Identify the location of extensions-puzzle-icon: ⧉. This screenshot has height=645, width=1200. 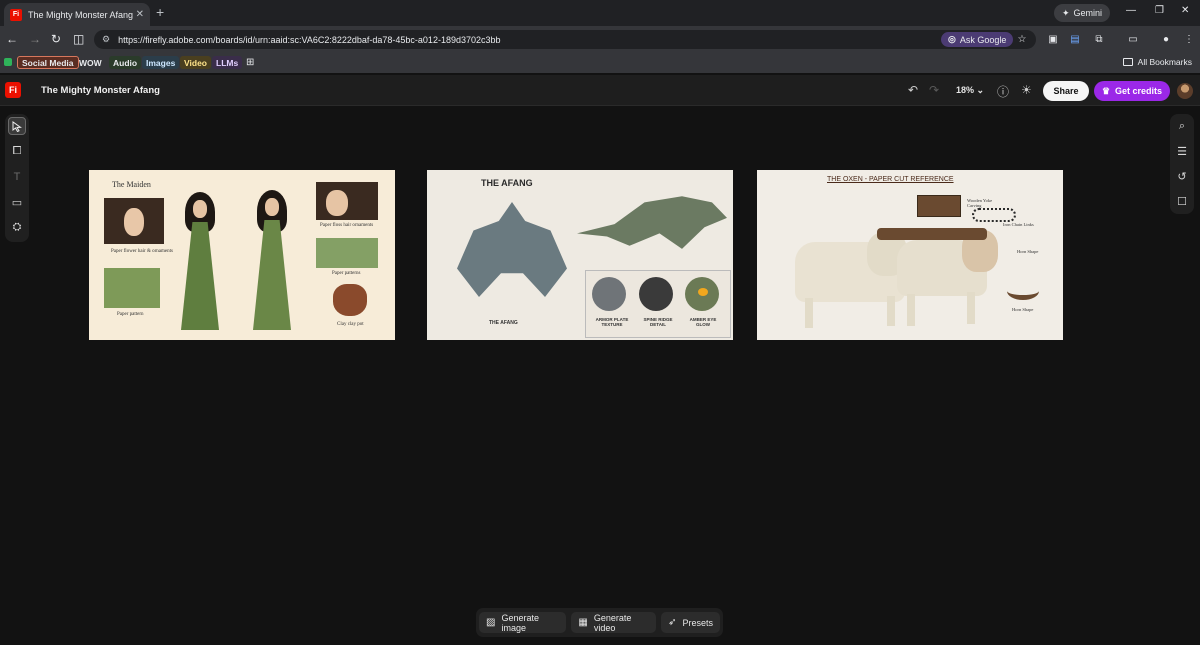
(1099, 39).